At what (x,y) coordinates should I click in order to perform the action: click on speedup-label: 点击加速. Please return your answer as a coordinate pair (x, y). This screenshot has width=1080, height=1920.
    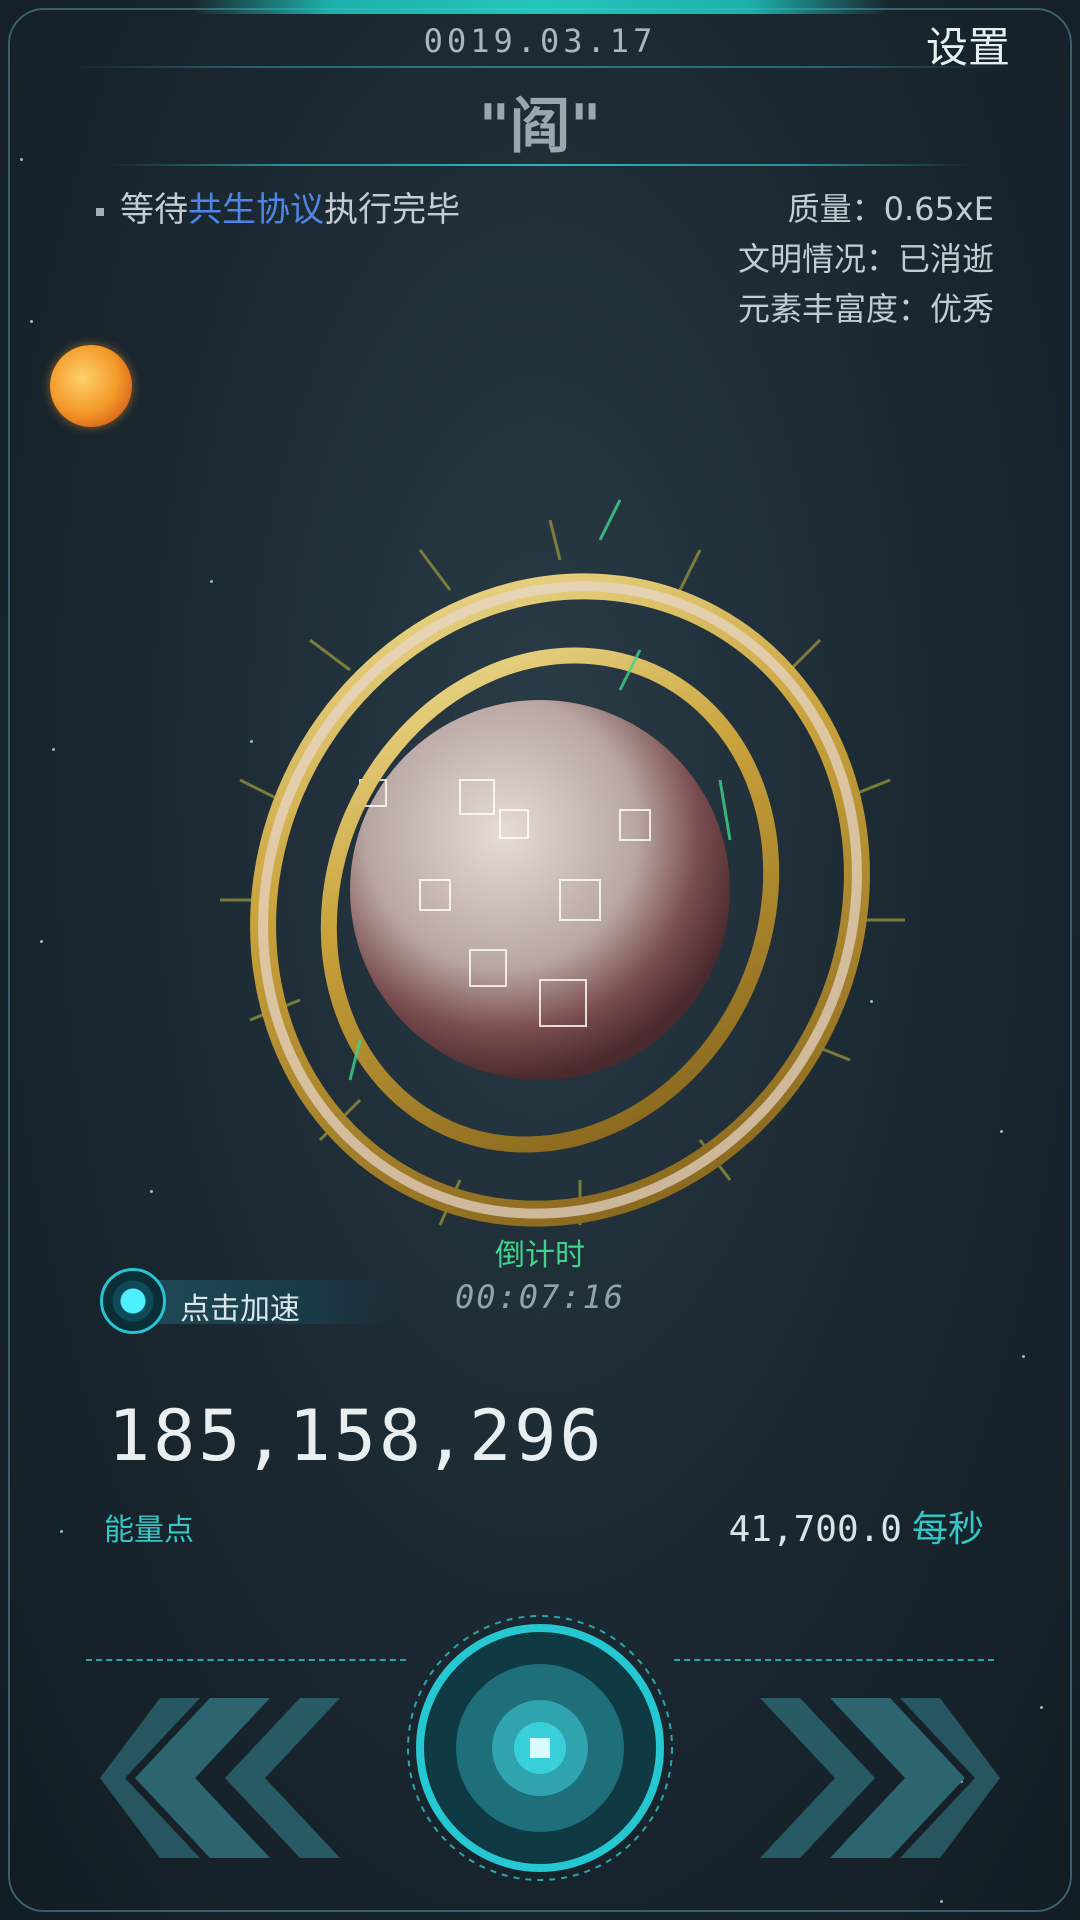
    Looking at the image, I should click on (240, 1309).